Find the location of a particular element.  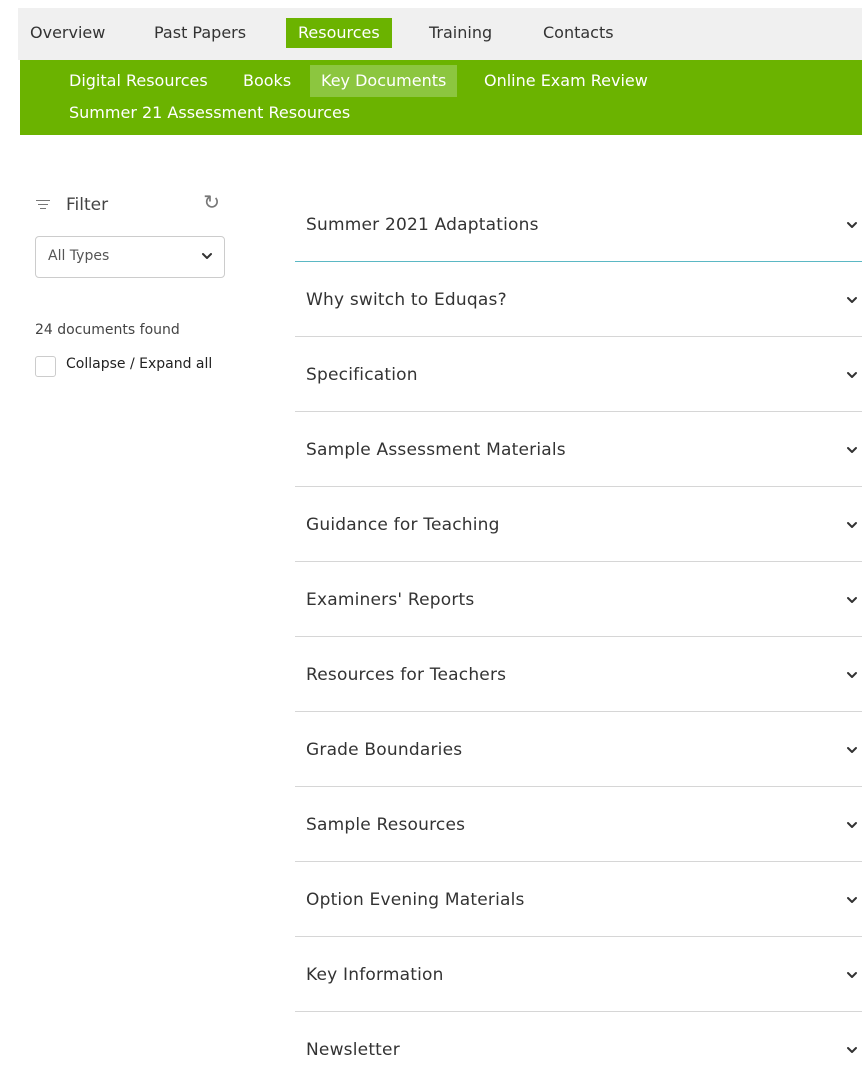

accordion-title: Key Information is located at coordinates (375, 975).